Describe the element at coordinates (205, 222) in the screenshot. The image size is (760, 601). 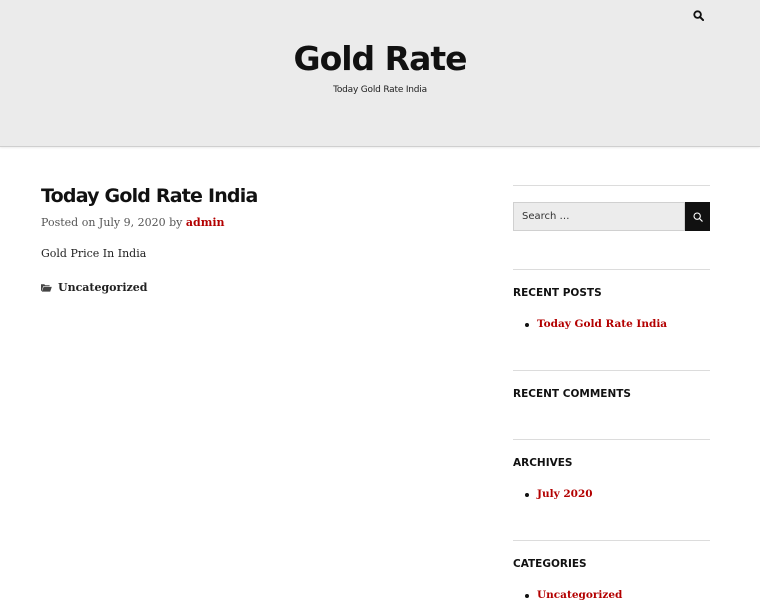
I see `post-author-link: admin` at that location.